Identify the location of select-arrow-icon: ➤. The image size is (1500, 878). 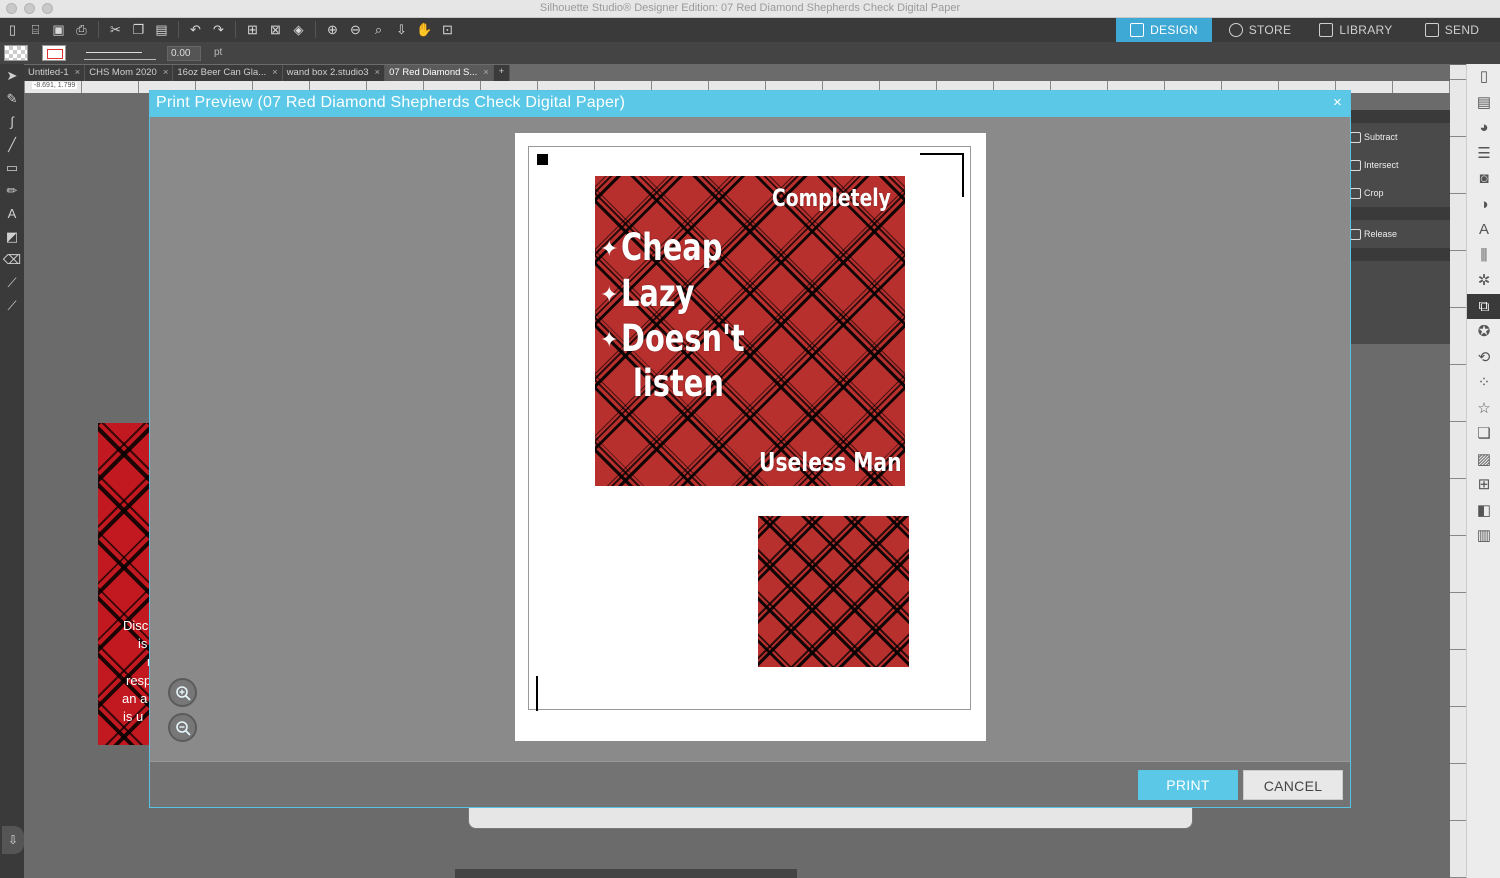
(12, 75).